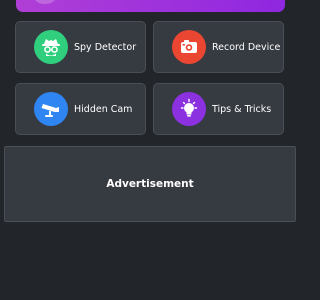 The width and height of the screenshot is (320, 300). What do you see at coordinates (242, 109) in the screenshot?
I see `tips-tricks-label: Tips & Tricks` at bounding box center [242, 109].